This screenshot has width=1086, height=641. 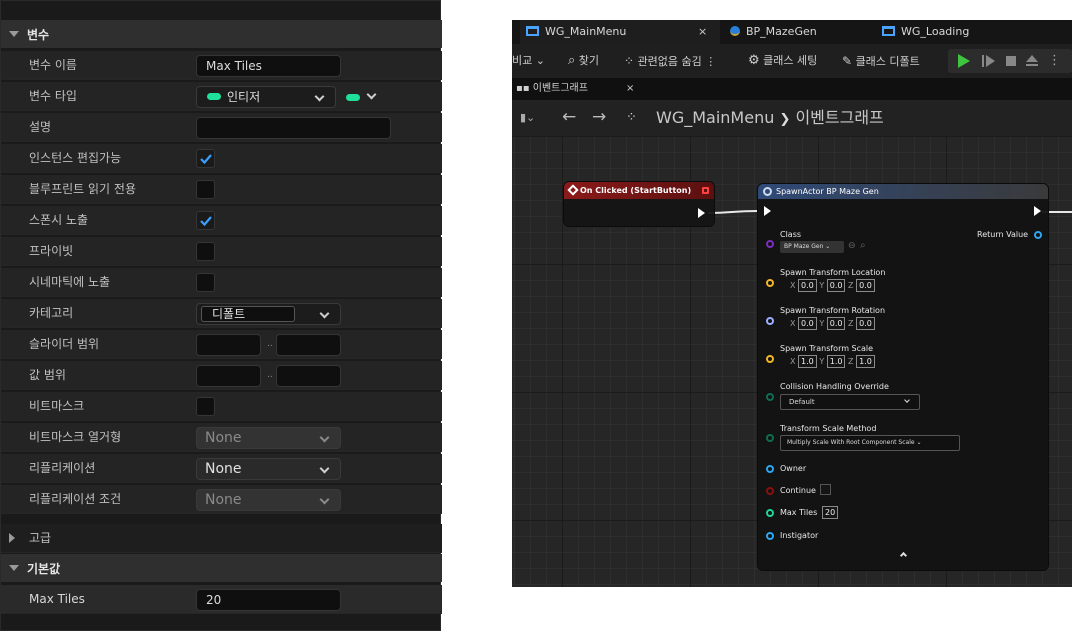 I want to click on tab-event-graph: ▪▪ 이벤트그래프 ×, so click(x=576, y=89).